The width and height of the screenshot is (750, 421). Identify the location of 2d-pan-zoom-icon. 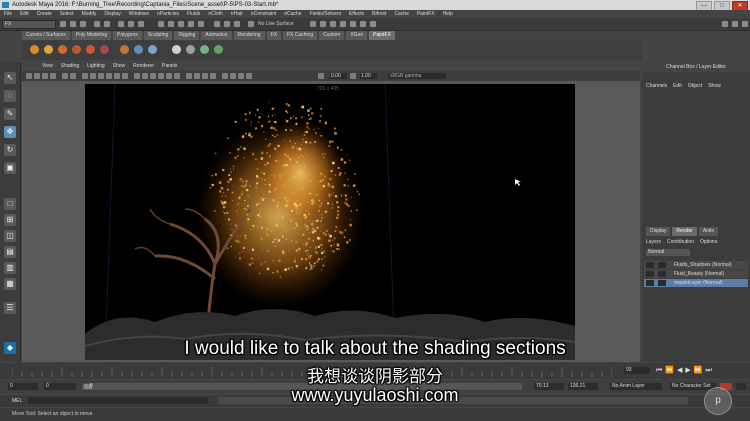
(65, 76).